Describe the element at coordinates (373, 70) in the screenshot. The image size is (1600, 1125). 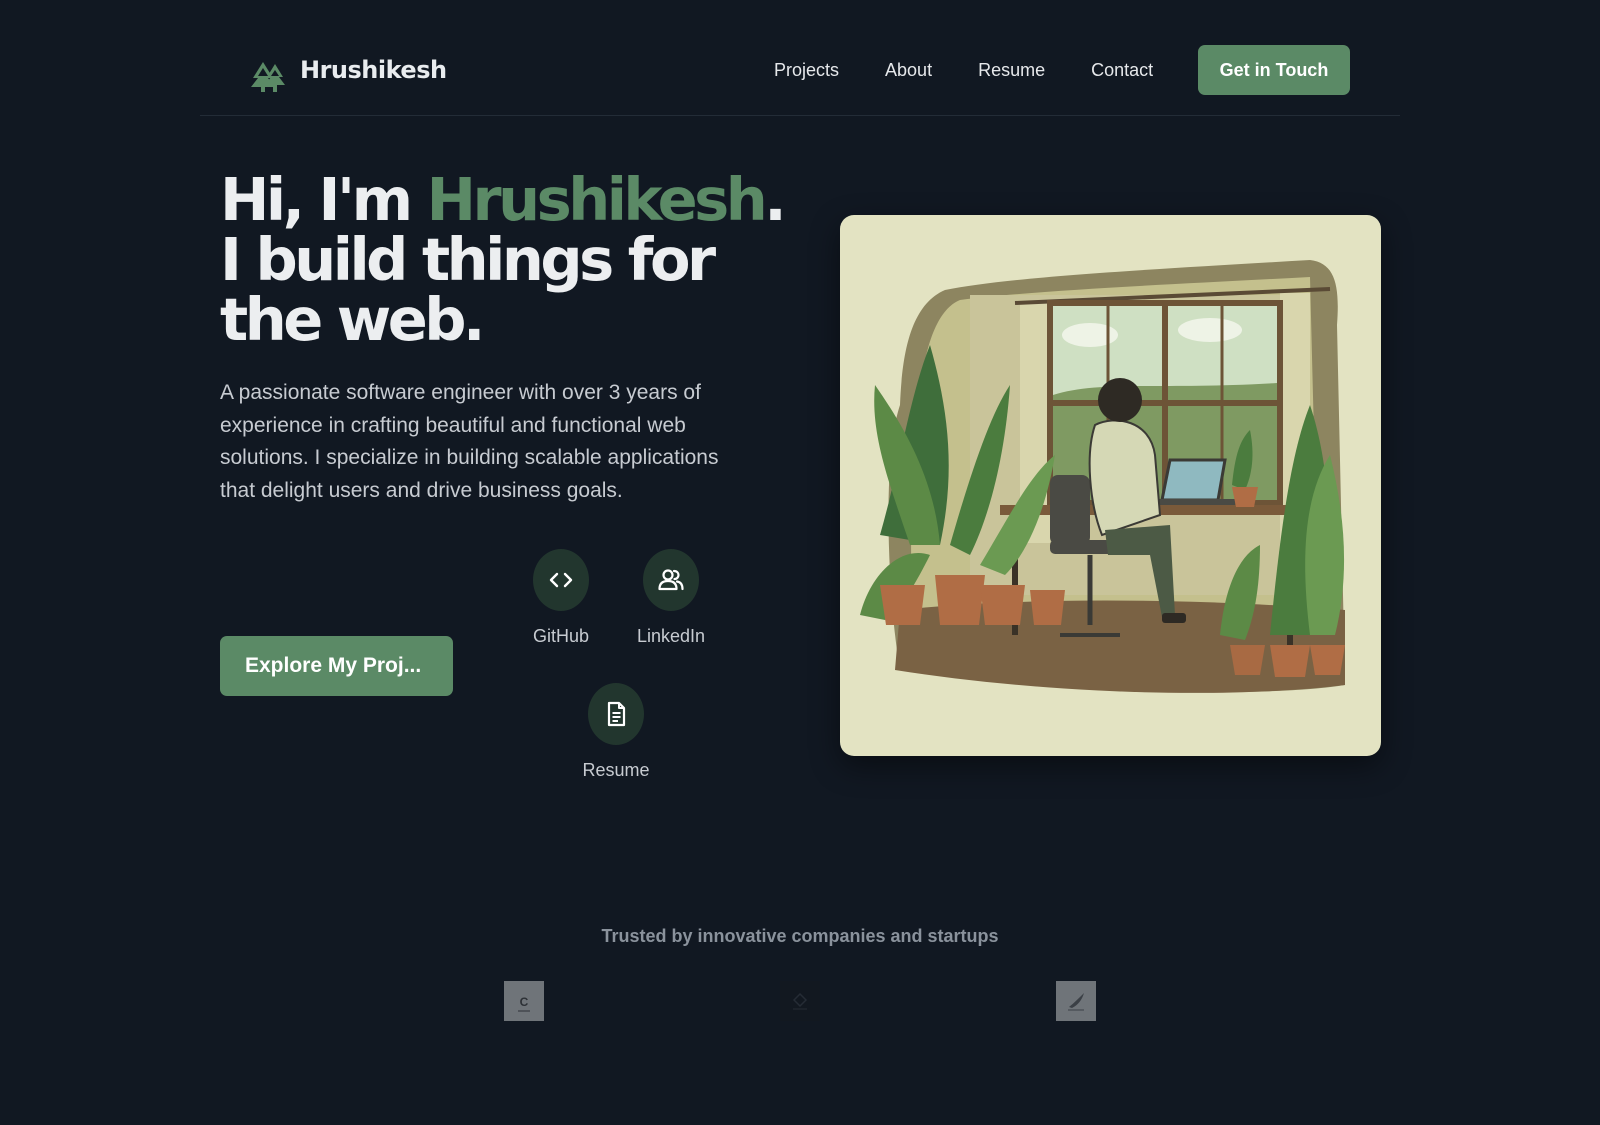
I see `brand-name: Hrushikesh` at that location.